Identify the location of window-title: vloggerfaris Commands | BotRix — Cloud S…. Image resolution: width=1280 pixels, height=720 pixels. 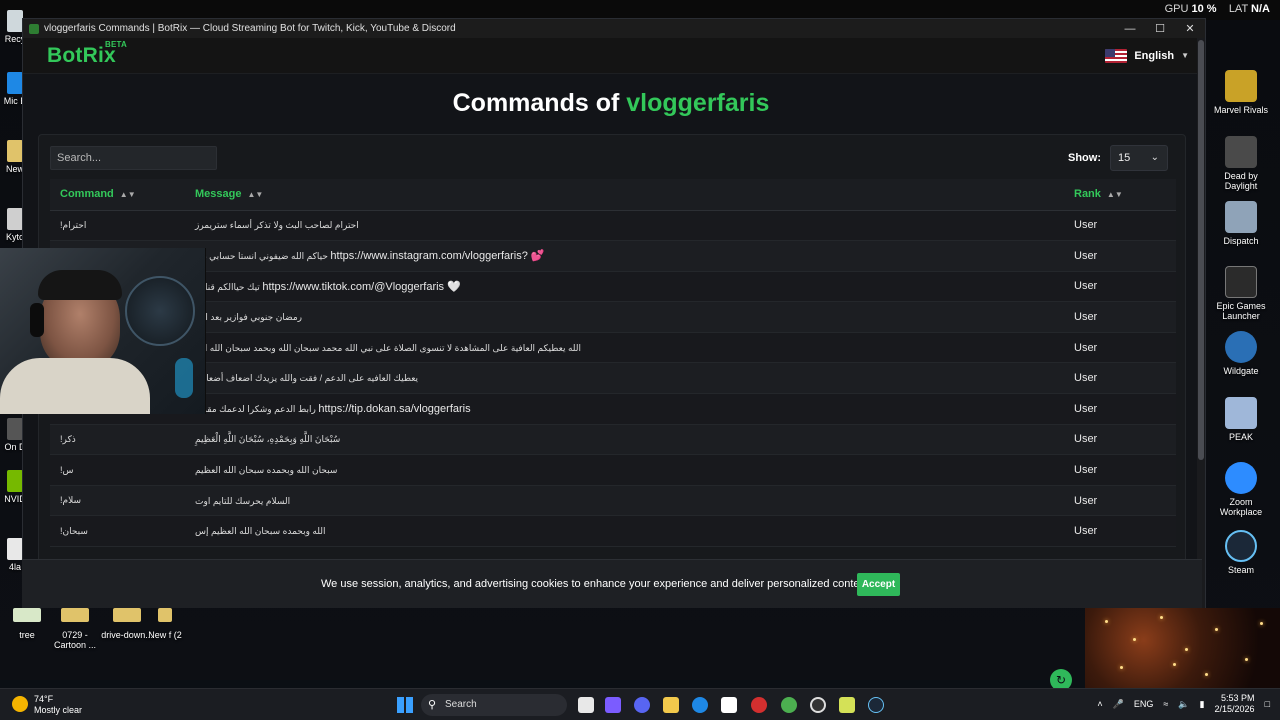
(250, 28).